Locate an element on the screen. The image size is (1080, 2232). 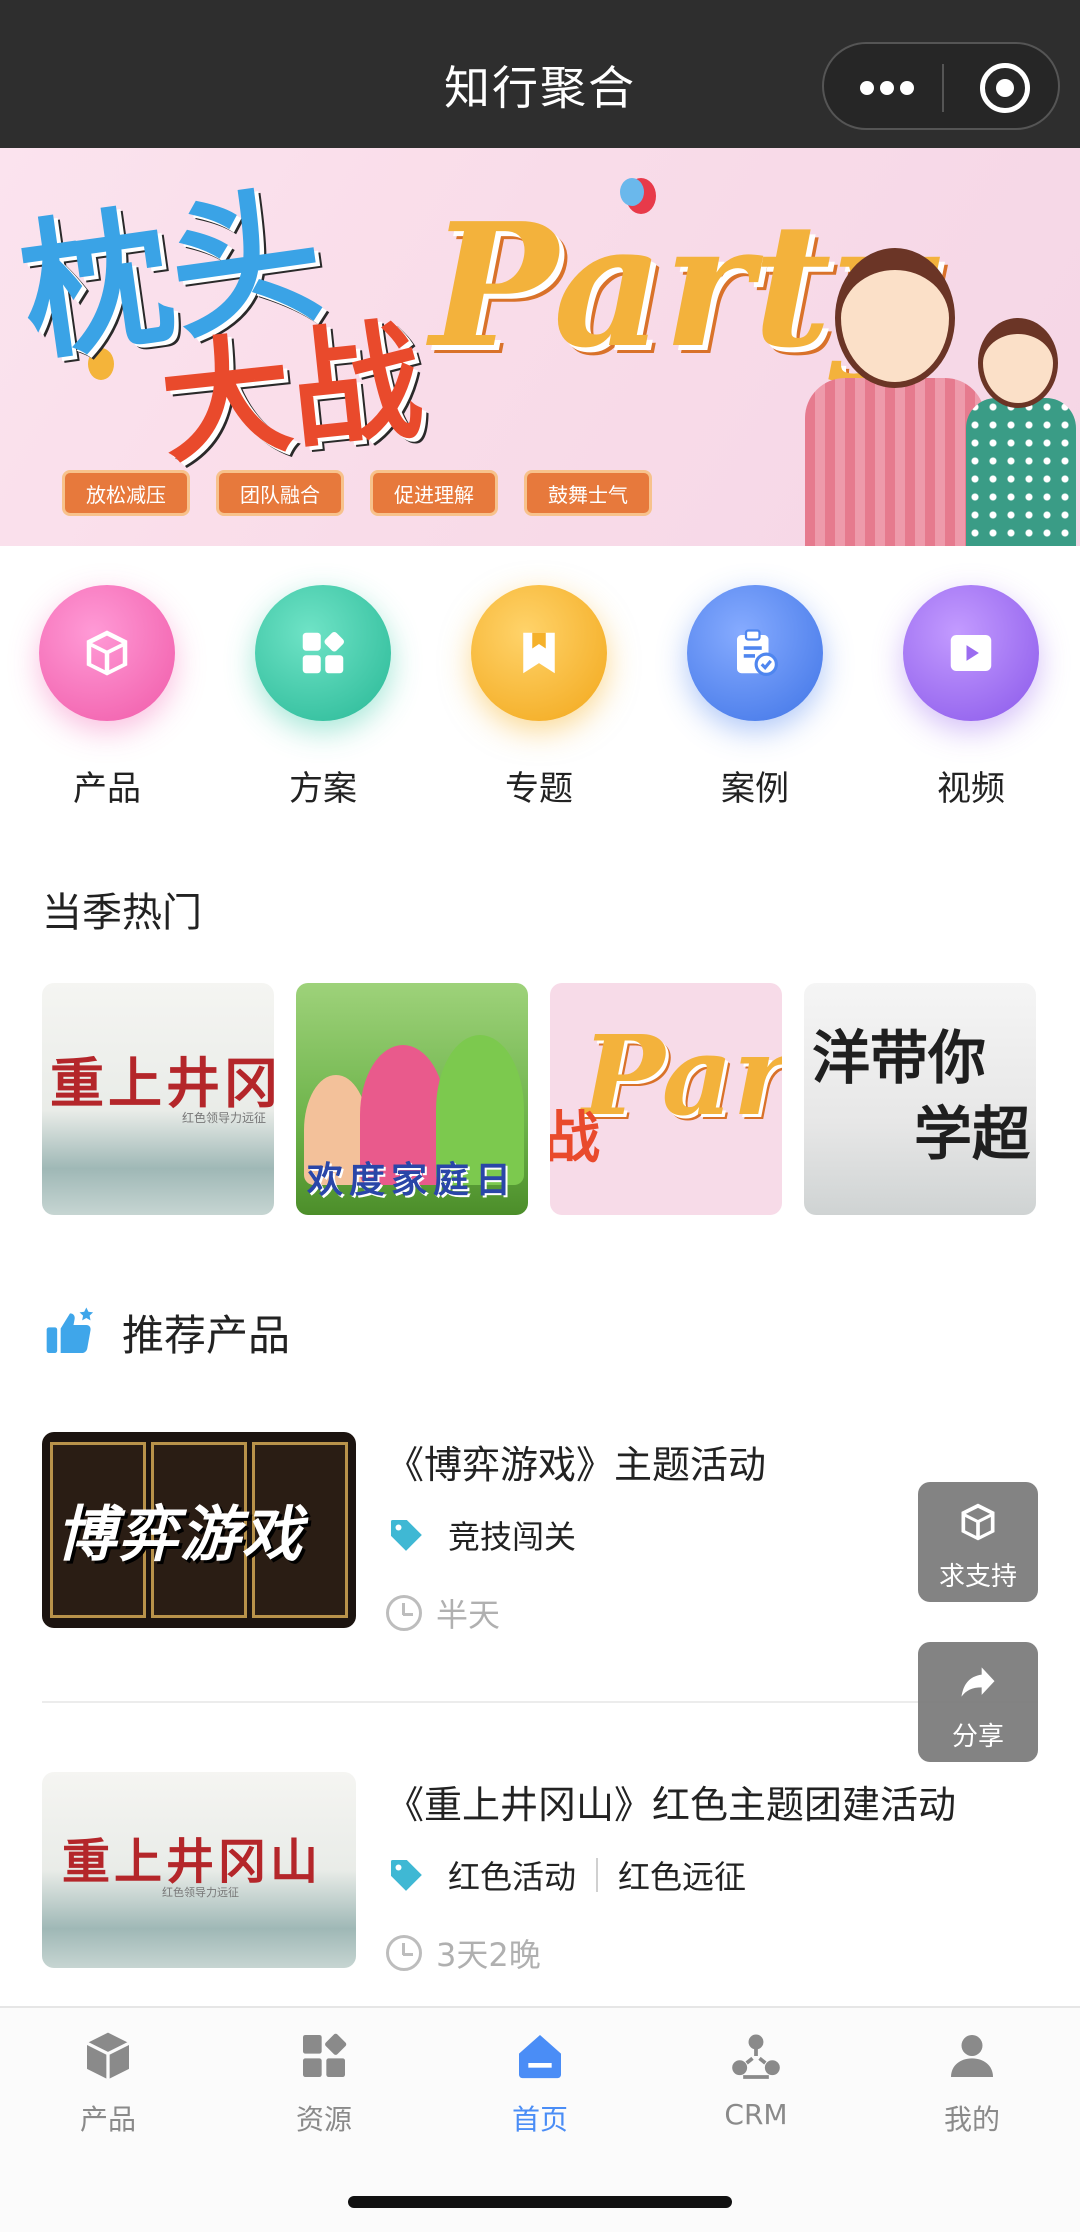
product-name: 《博弈游戏》主题活动 is located at coordinates (576, 1465).